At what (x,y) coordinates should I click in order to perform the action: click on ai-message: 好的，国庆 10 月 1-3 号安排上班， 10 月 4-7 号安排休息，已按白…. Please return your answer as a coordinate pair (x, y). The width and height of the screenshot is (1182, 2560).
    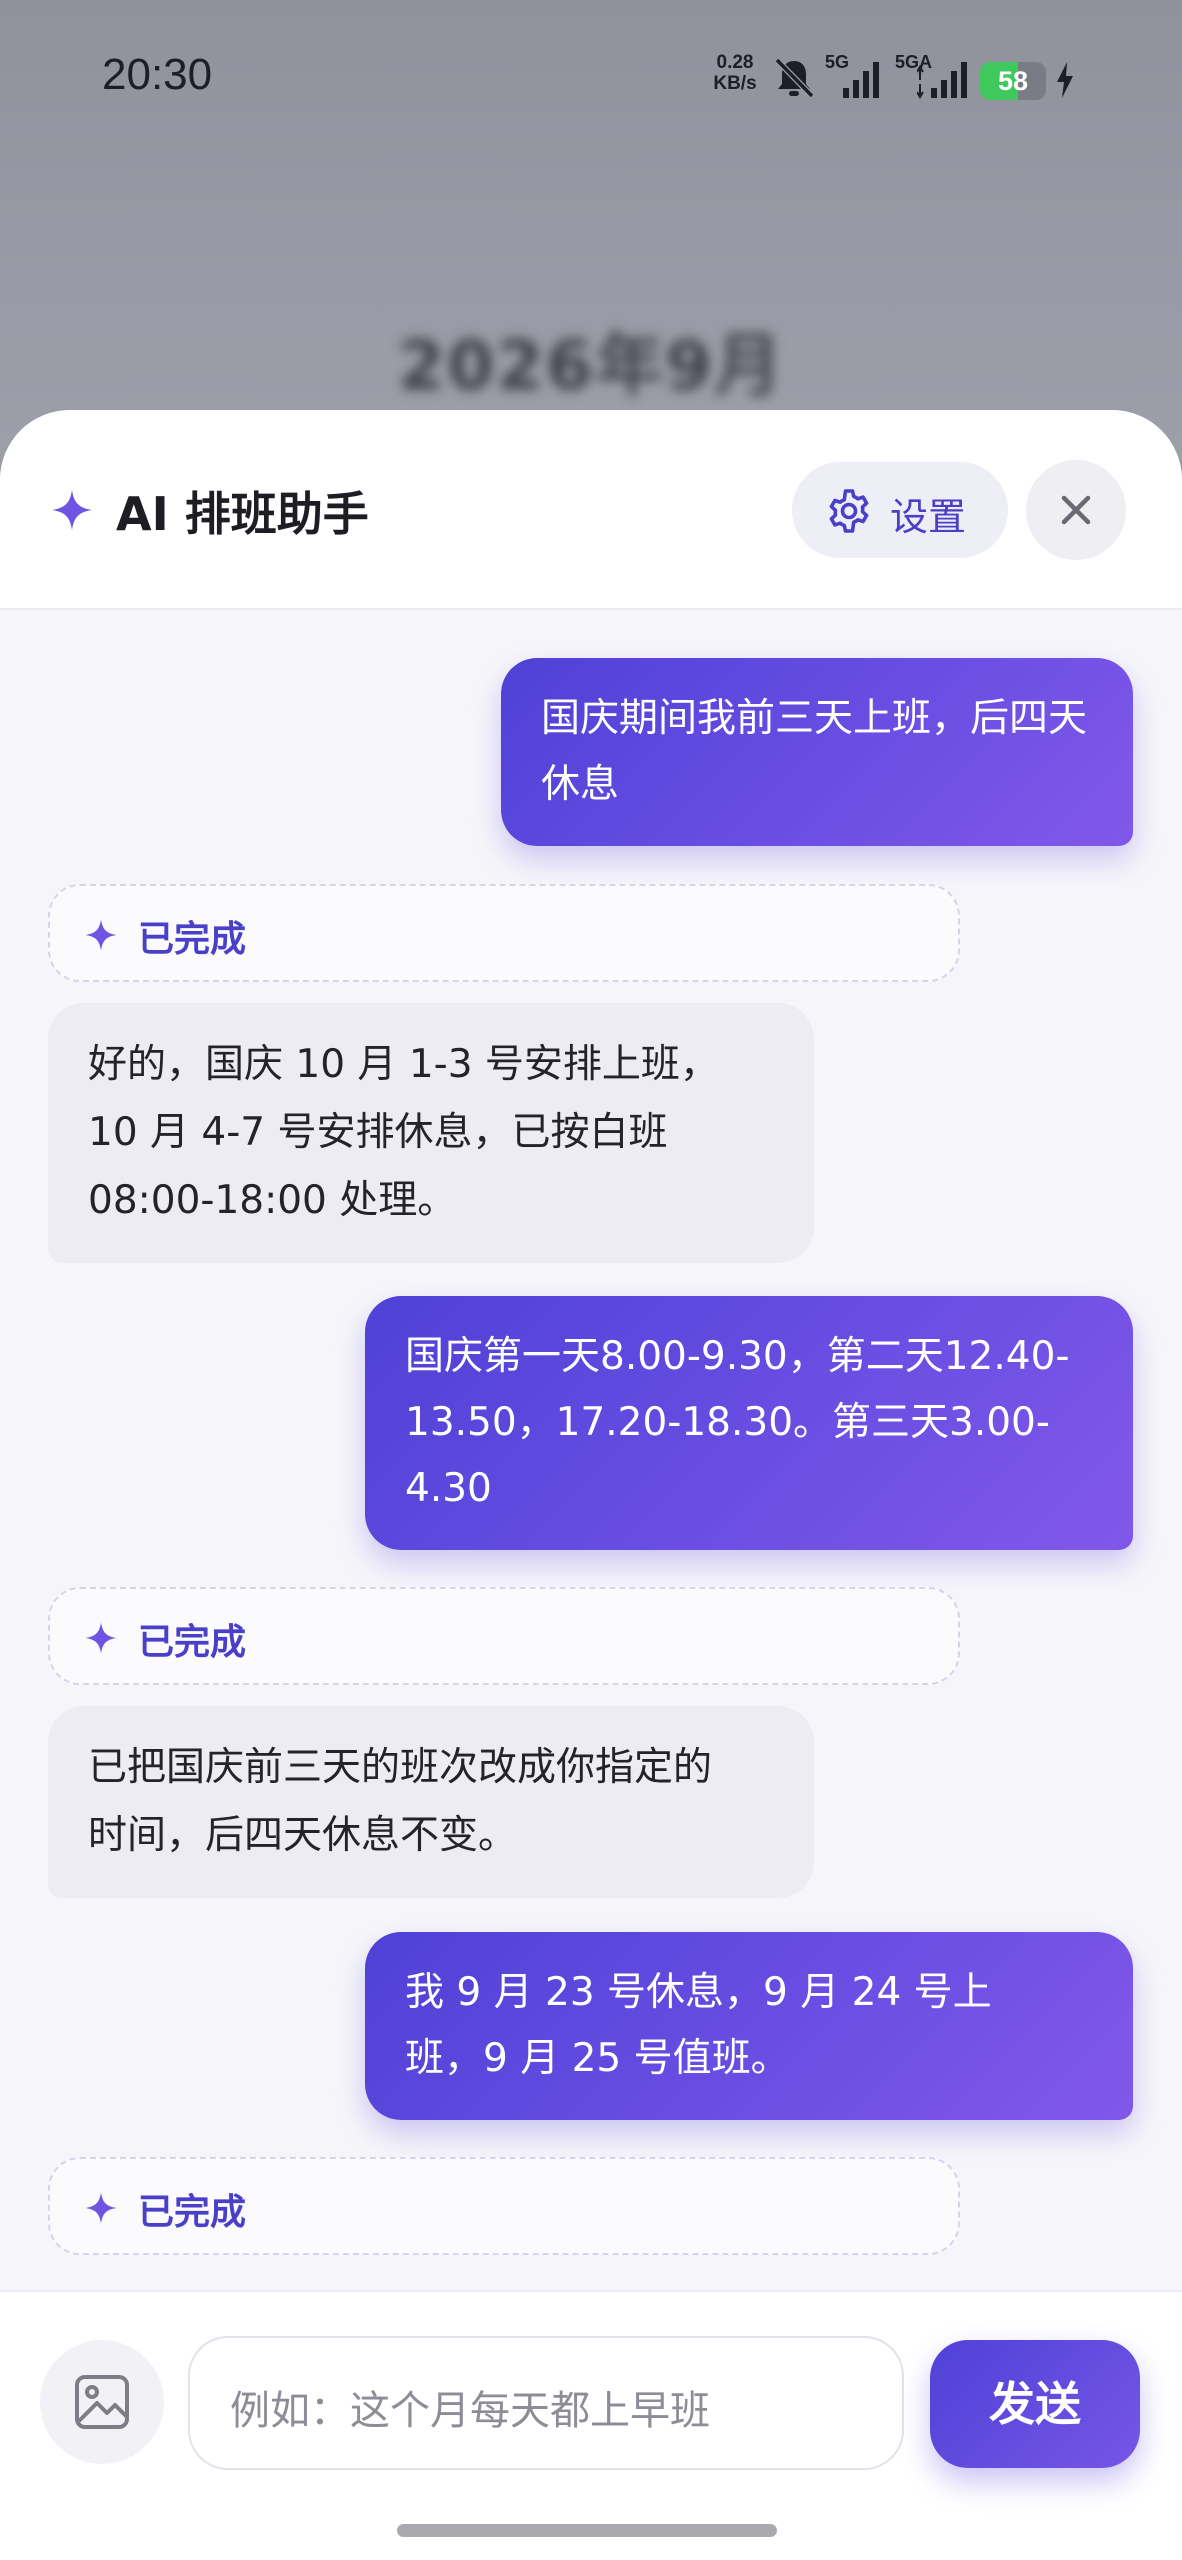
    Looking at the image, I should click on (431, 1133).